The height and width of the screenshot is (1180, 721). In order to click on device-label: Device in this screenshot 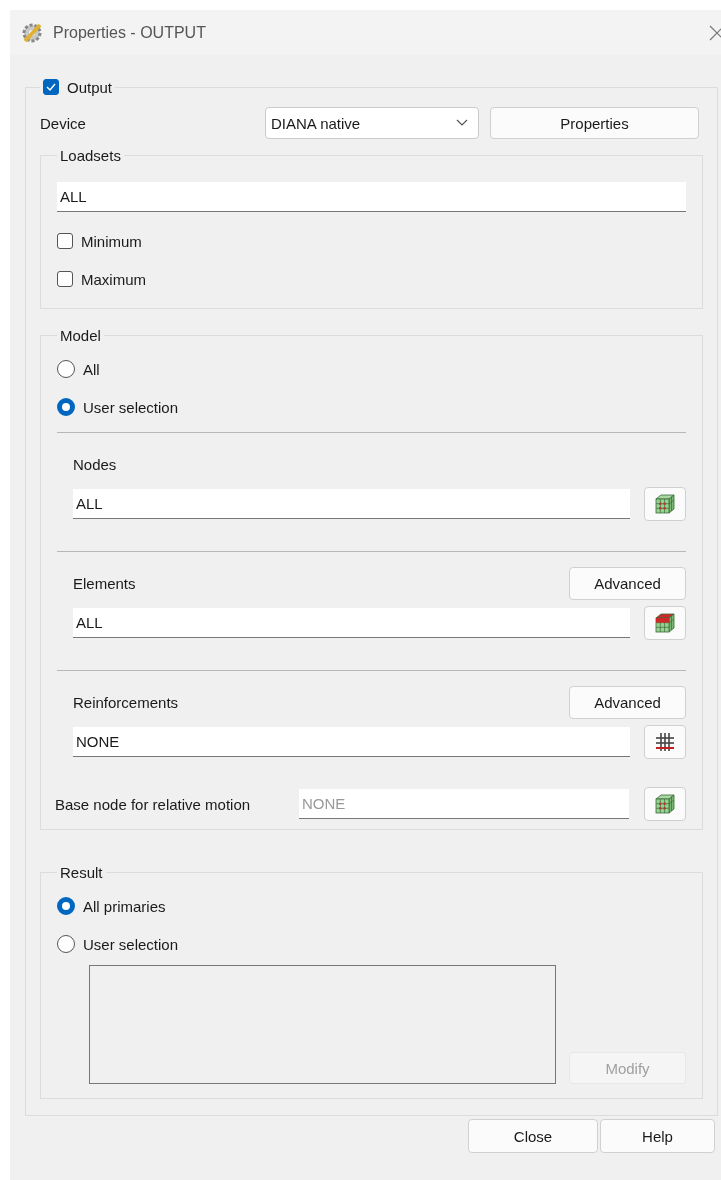, I will do `click(63, 123)`.